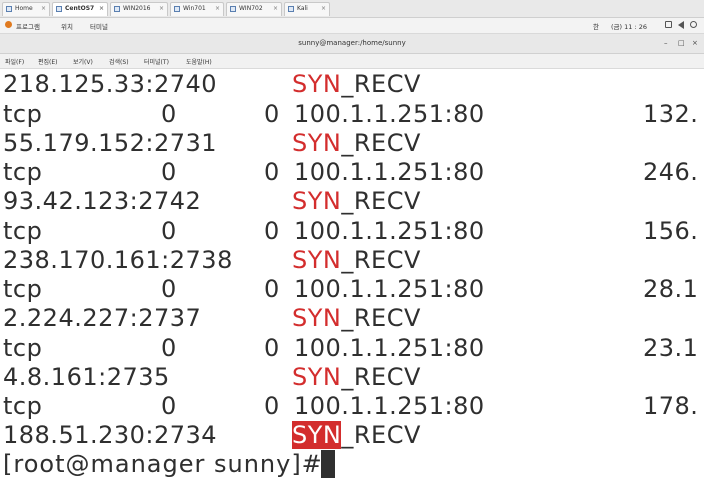 This screenshot has width=704, height=486. What do you see at coordinates (666, 43) in the screenshot?
I see `minimize-button: –` at bounding box center [666, 43].